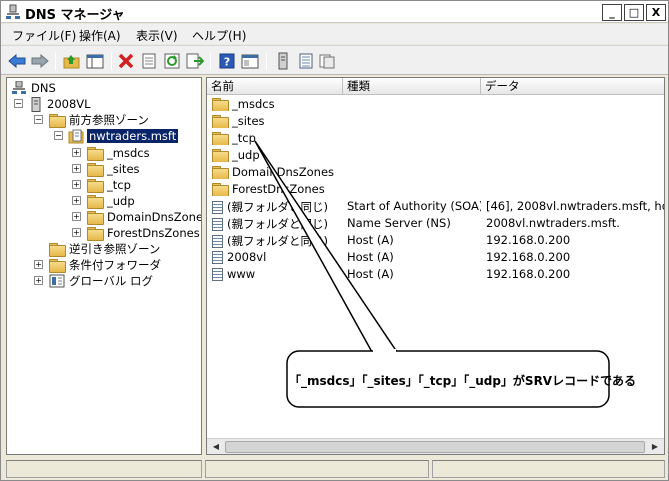 The image size is (669, 481). I want to click on list-records-icon, so click(306, 61).